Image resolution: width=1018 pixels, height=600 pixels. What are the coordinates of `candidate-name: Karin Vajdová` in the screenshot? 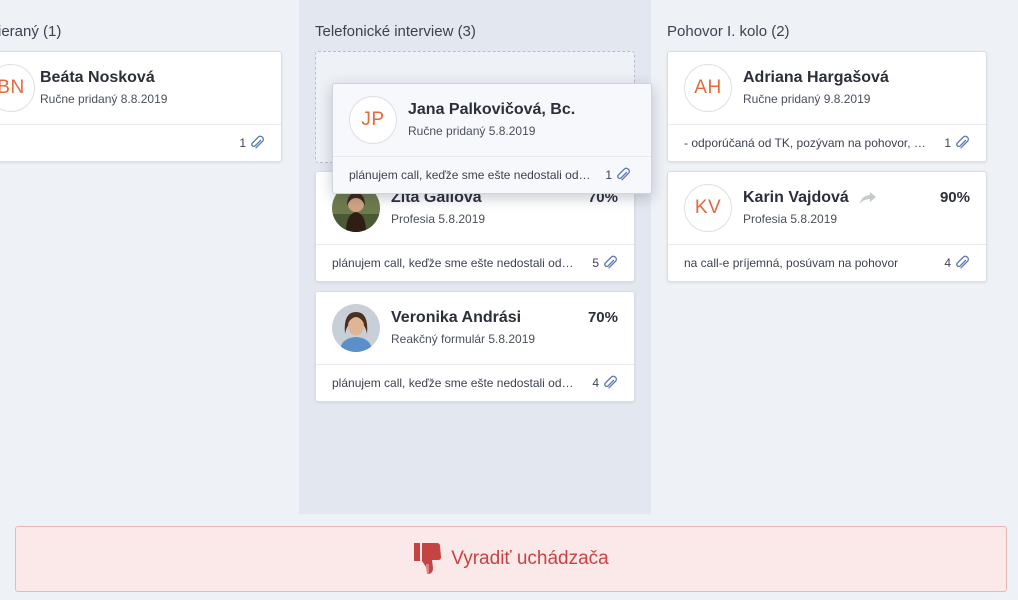 It's located at (796, 197).